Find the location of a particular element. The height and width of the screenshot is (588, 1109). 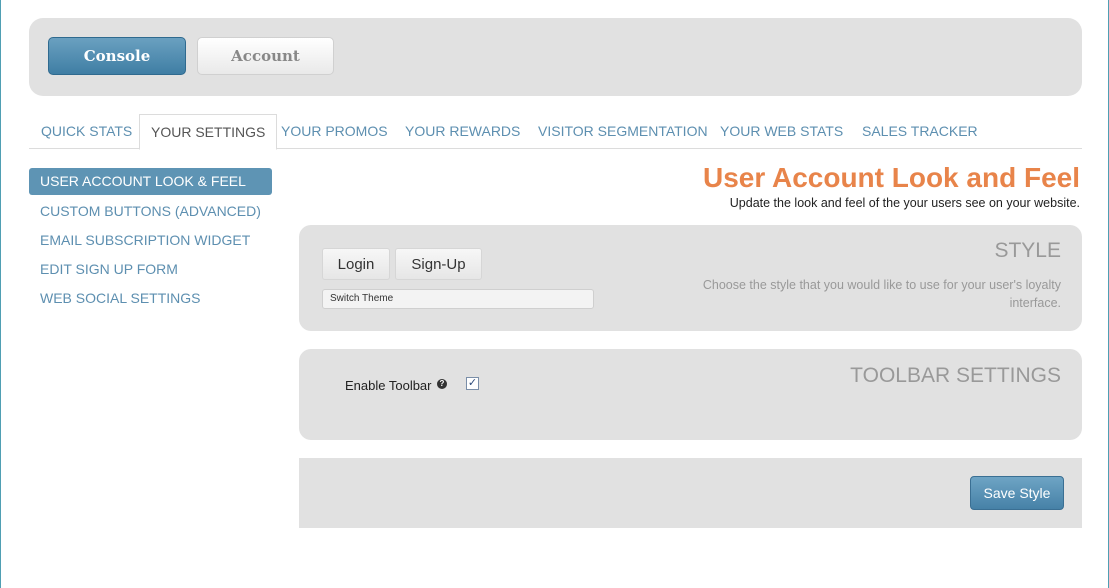

login-preview-button: Login is located at coordinates (356, 264).